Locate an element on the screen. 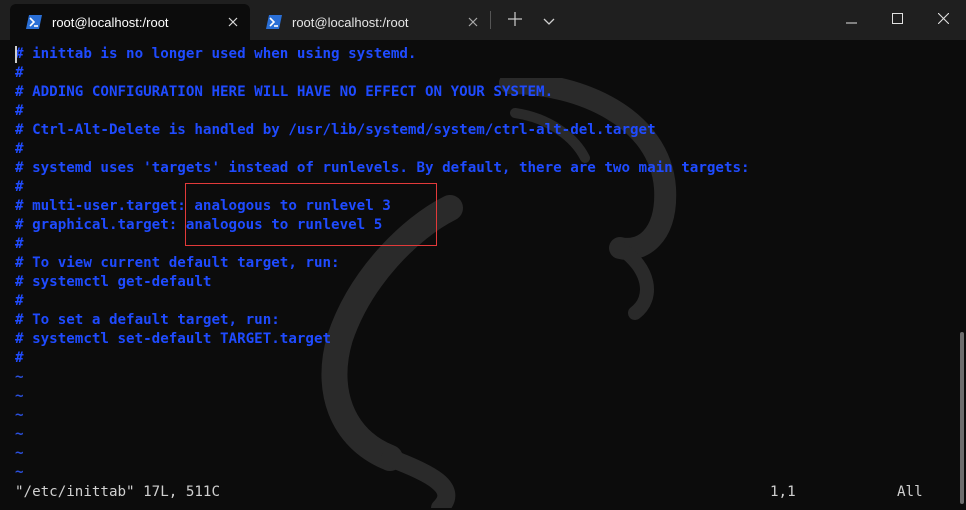  tab-inactive: root@localhost:/root is located at coordinates (370, 22).